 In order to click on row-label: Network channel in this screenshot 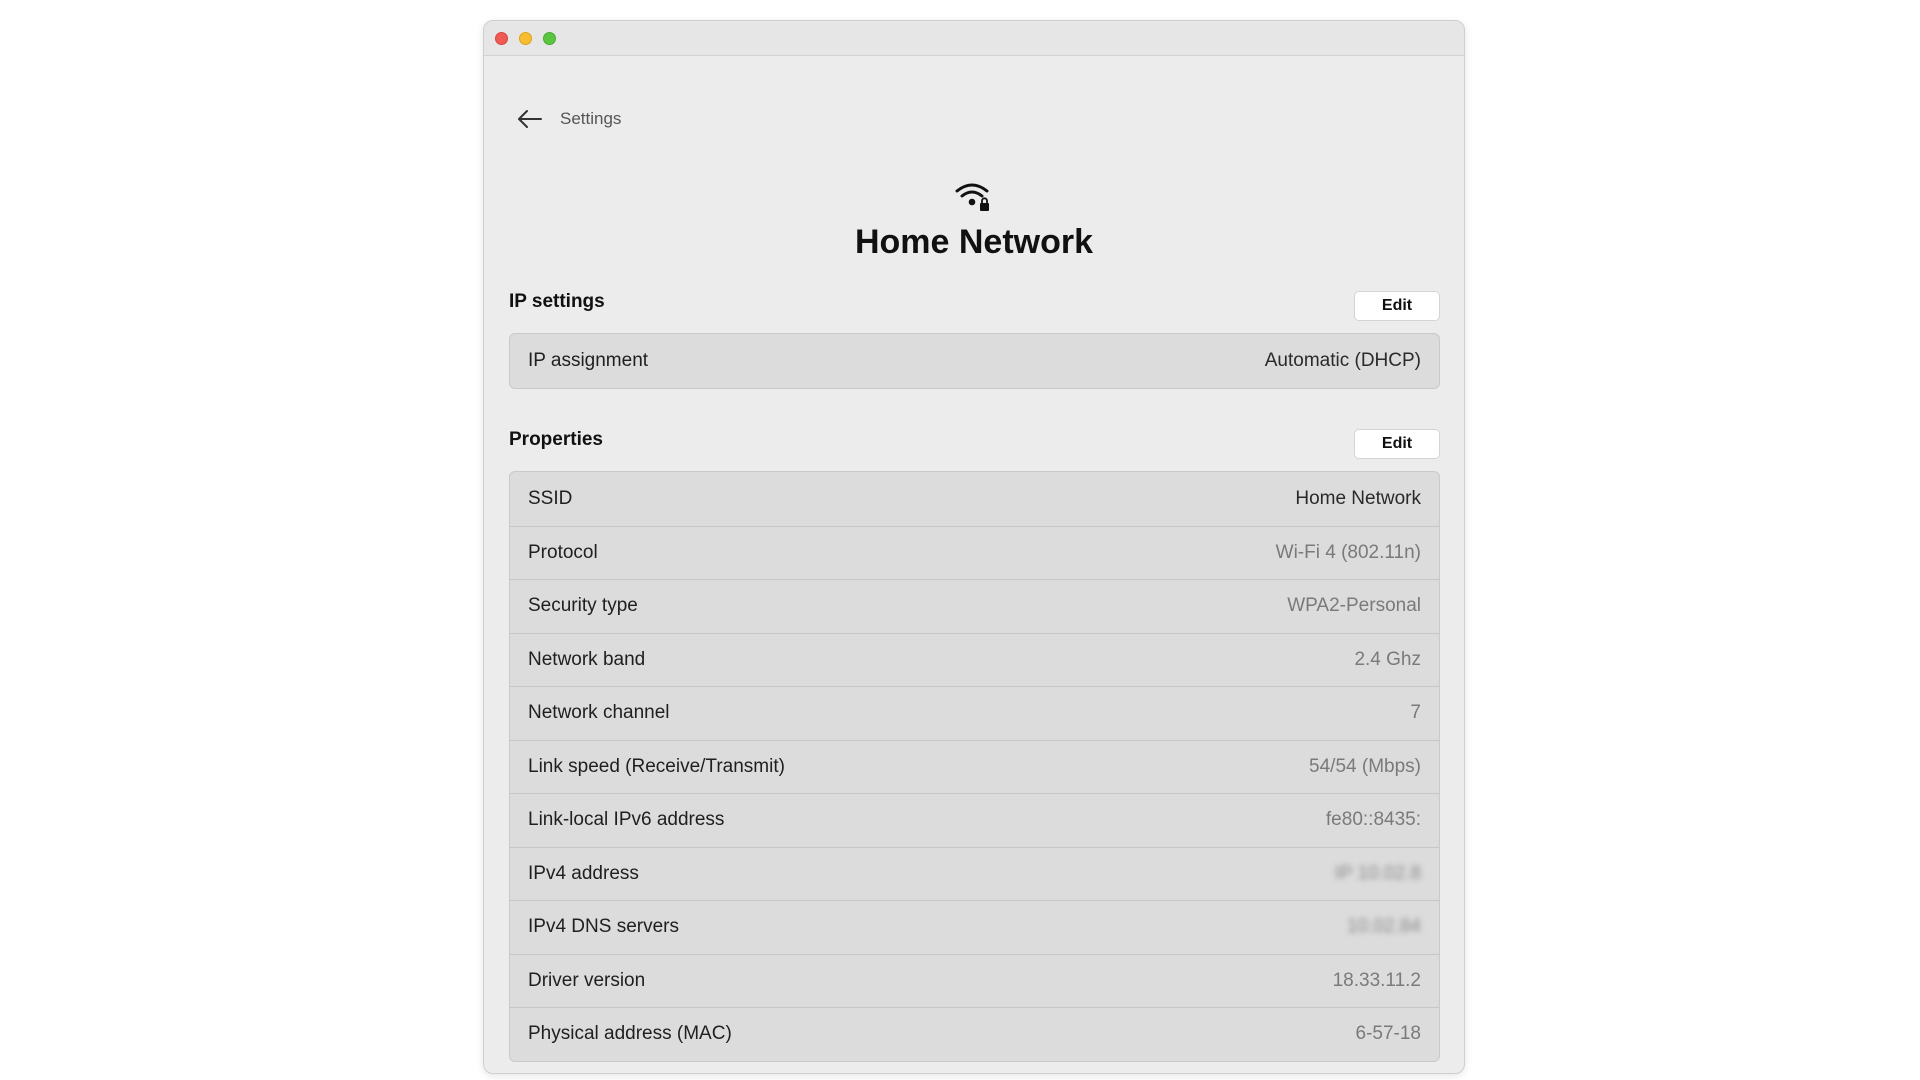, I will do `click(599, 713)`.